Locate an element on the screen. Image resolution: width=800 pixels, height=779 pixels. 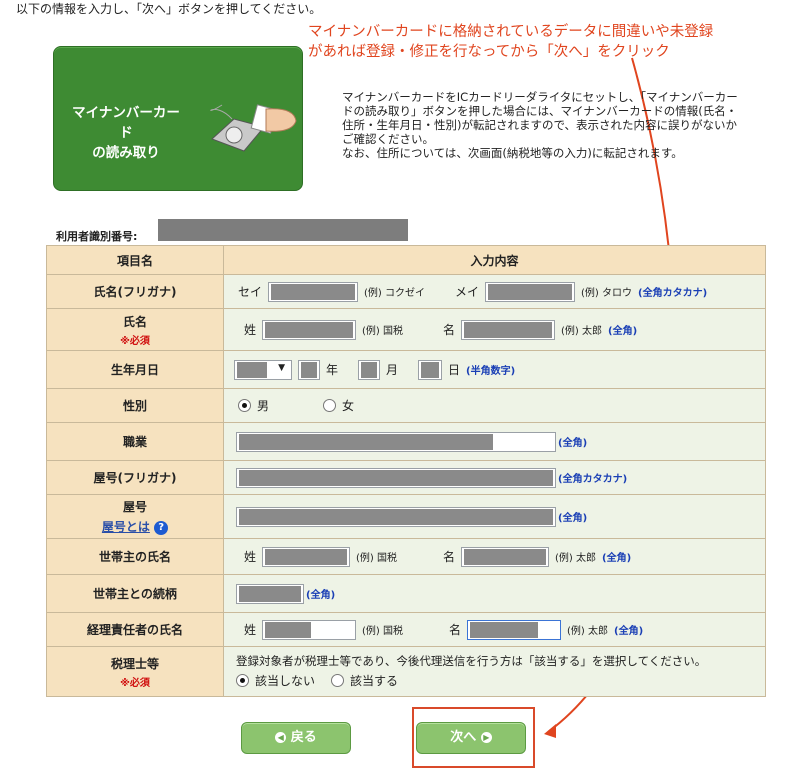
occupation-hint: (全角) is located at coordinates (573, 443).